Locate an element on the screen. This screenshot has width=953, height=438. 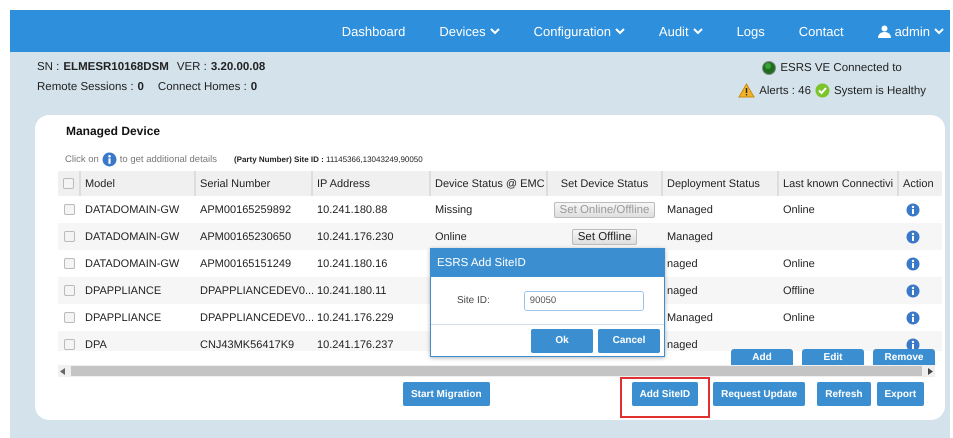
table-cell: 10.241.176.230 is located at coordinates (371, 236).